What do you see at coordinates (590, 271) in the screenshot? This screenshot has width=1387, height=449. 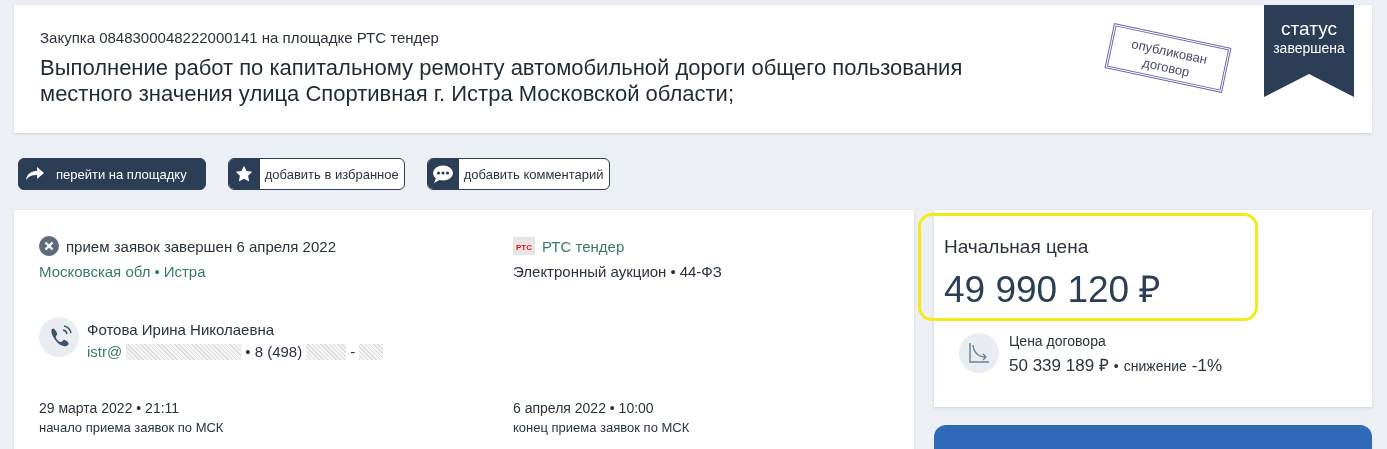 I see `method-text: Электронный аукцион` at bounding box center [590, 271].